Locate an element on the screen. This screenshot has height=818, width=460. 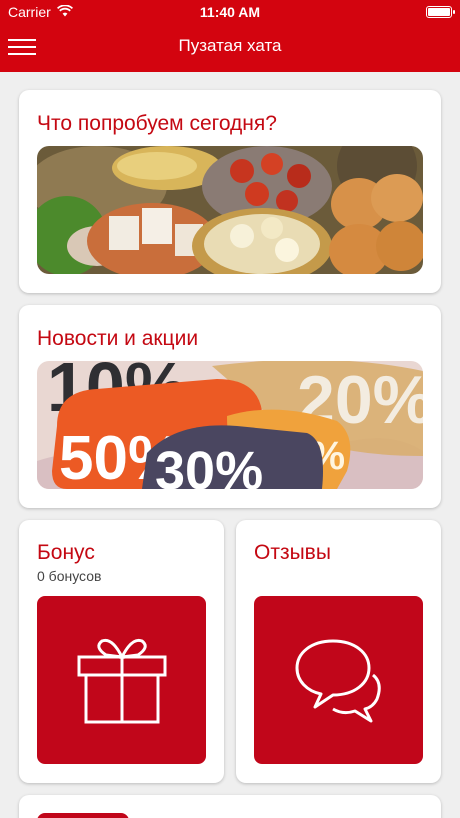
bonus-card: Бонус 0 бонусов is located at coordinates (121, 651).